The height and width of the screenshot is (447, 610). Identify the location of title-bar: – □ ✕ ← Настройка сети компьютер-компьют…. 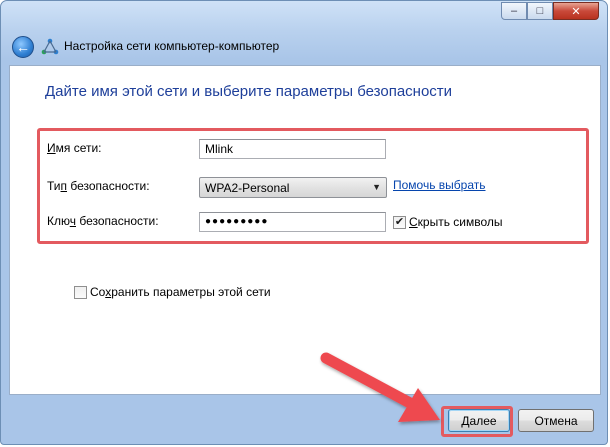
(304, 33).